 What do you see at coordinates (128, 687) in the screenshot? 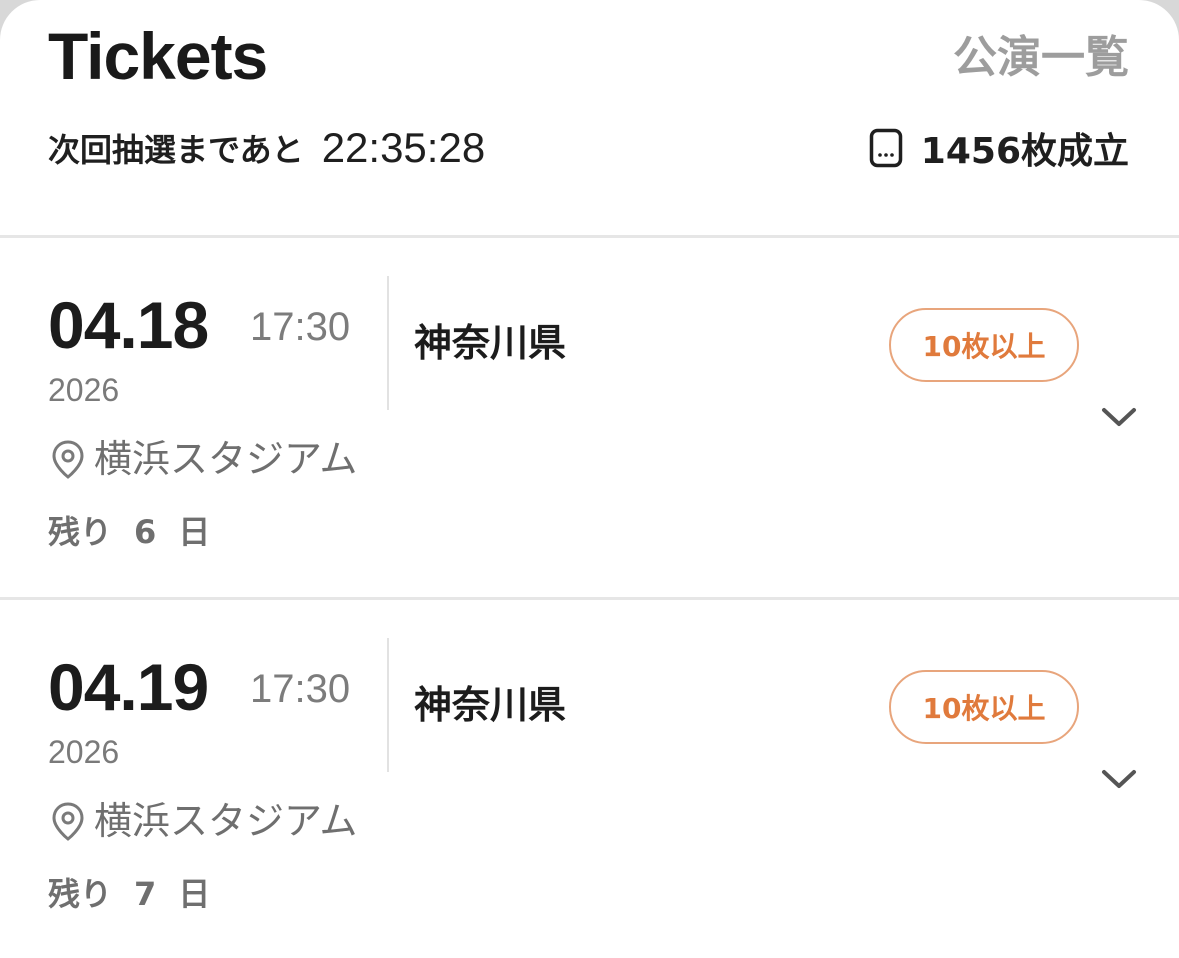
I see `event-date: 04.19` at bounding box center [128, 687].